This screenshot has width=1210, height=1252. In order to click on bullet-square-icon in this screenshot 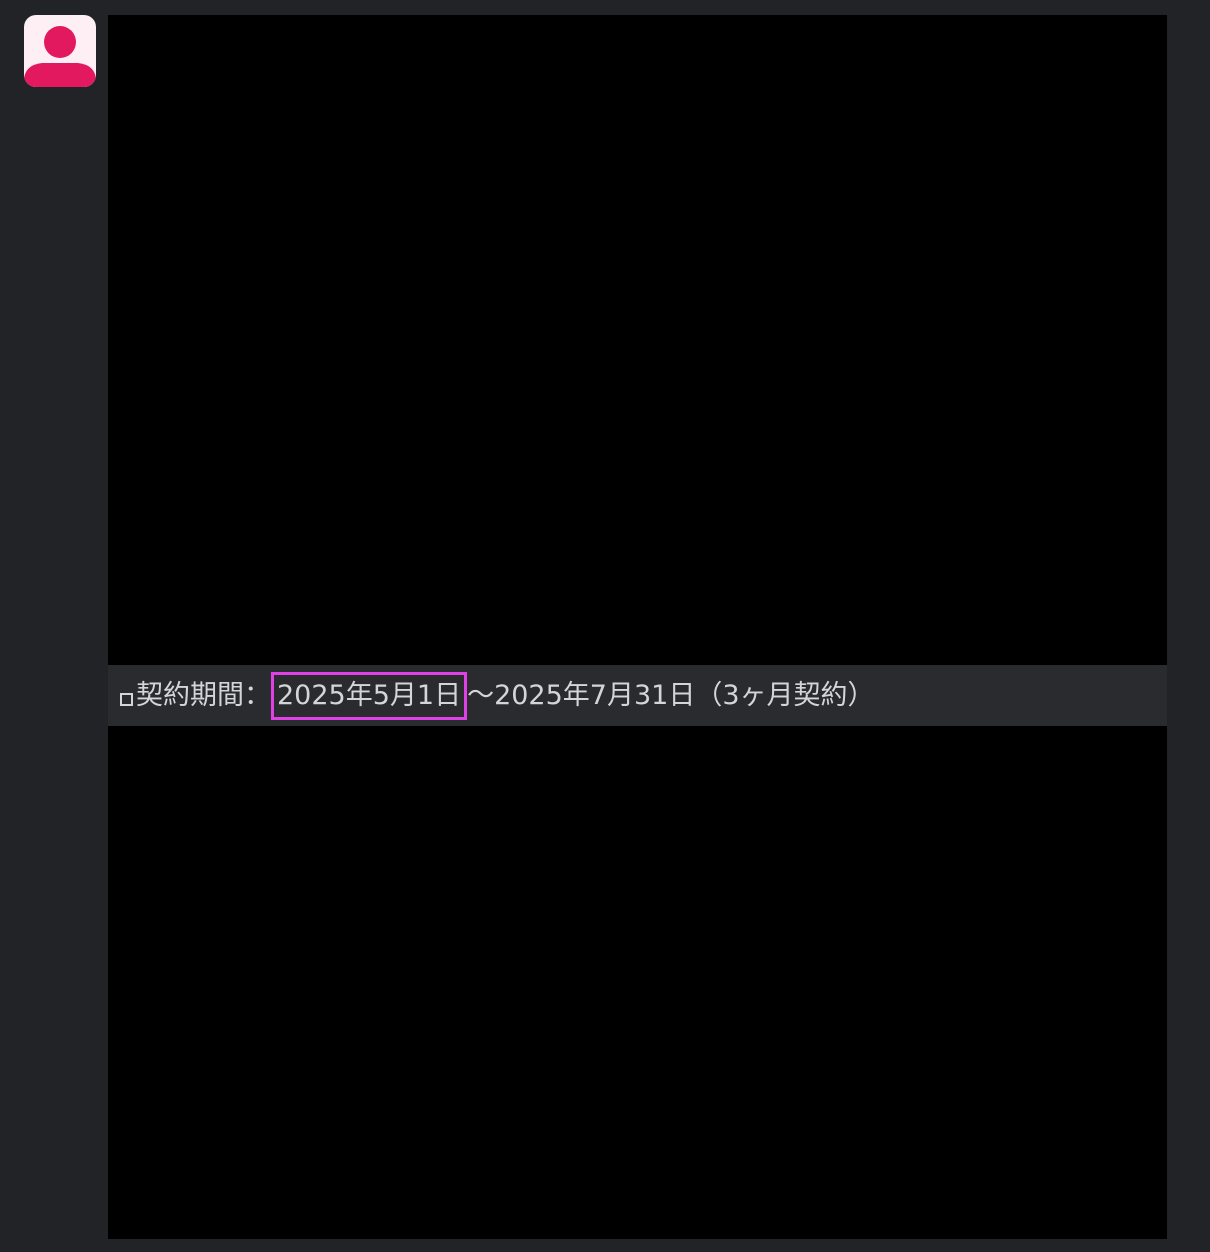, I will do `click(126, 699)`.